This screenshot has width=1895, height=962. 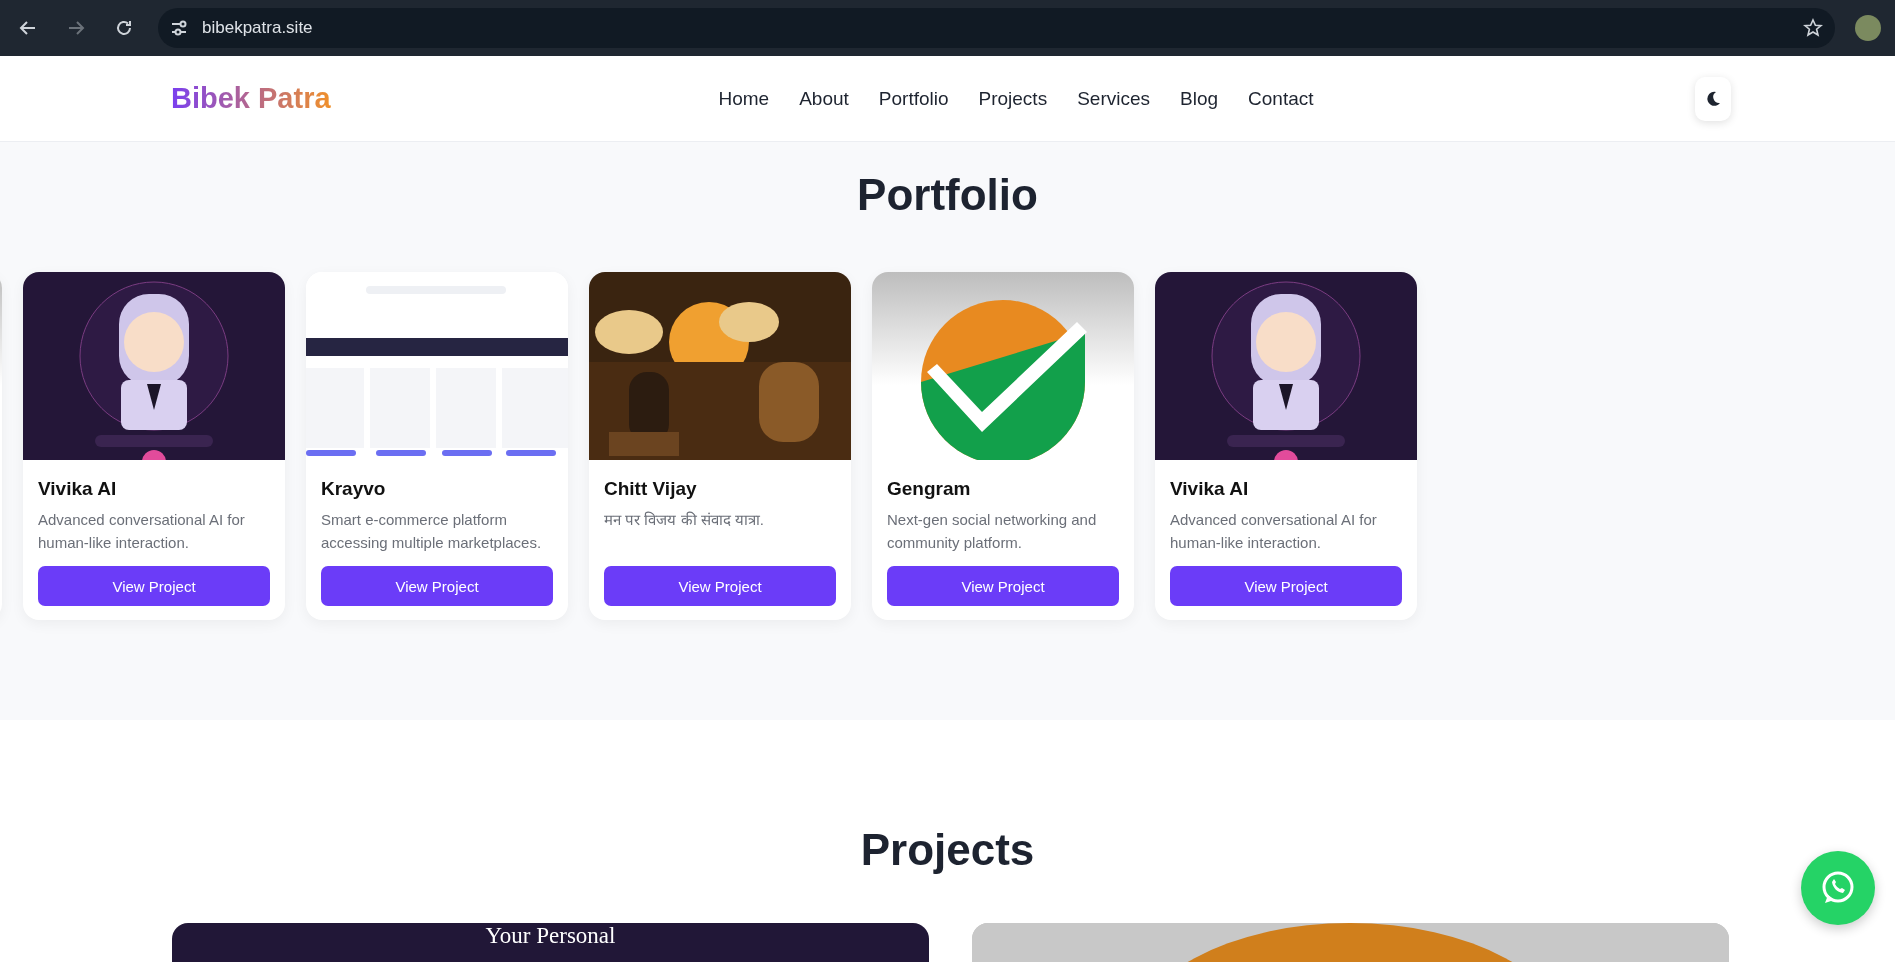 I want to click on card-title: Chitt Vijay, so click(x=651, y=489).